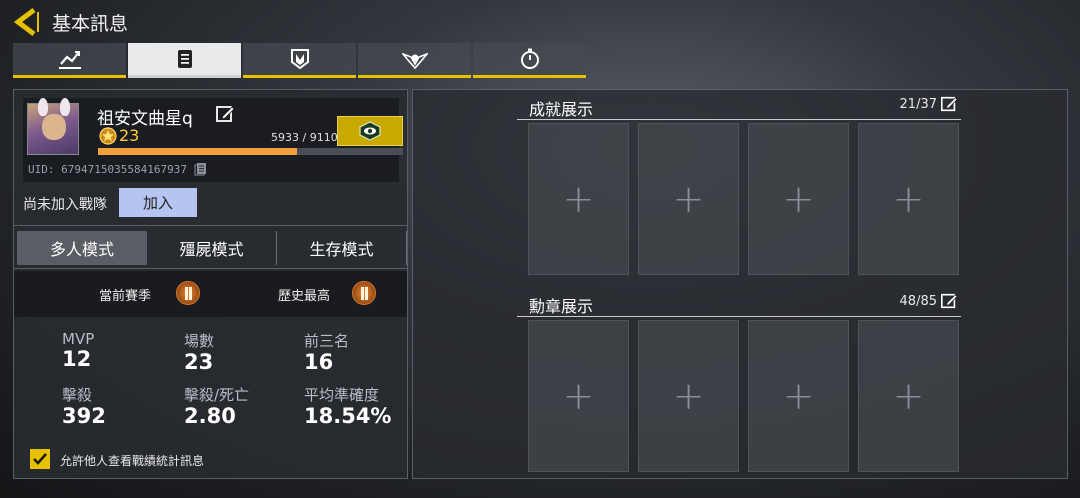 This screenshot has width=1080, height=498. I want to click on stat-value: 18.54%, so click(348, 416).